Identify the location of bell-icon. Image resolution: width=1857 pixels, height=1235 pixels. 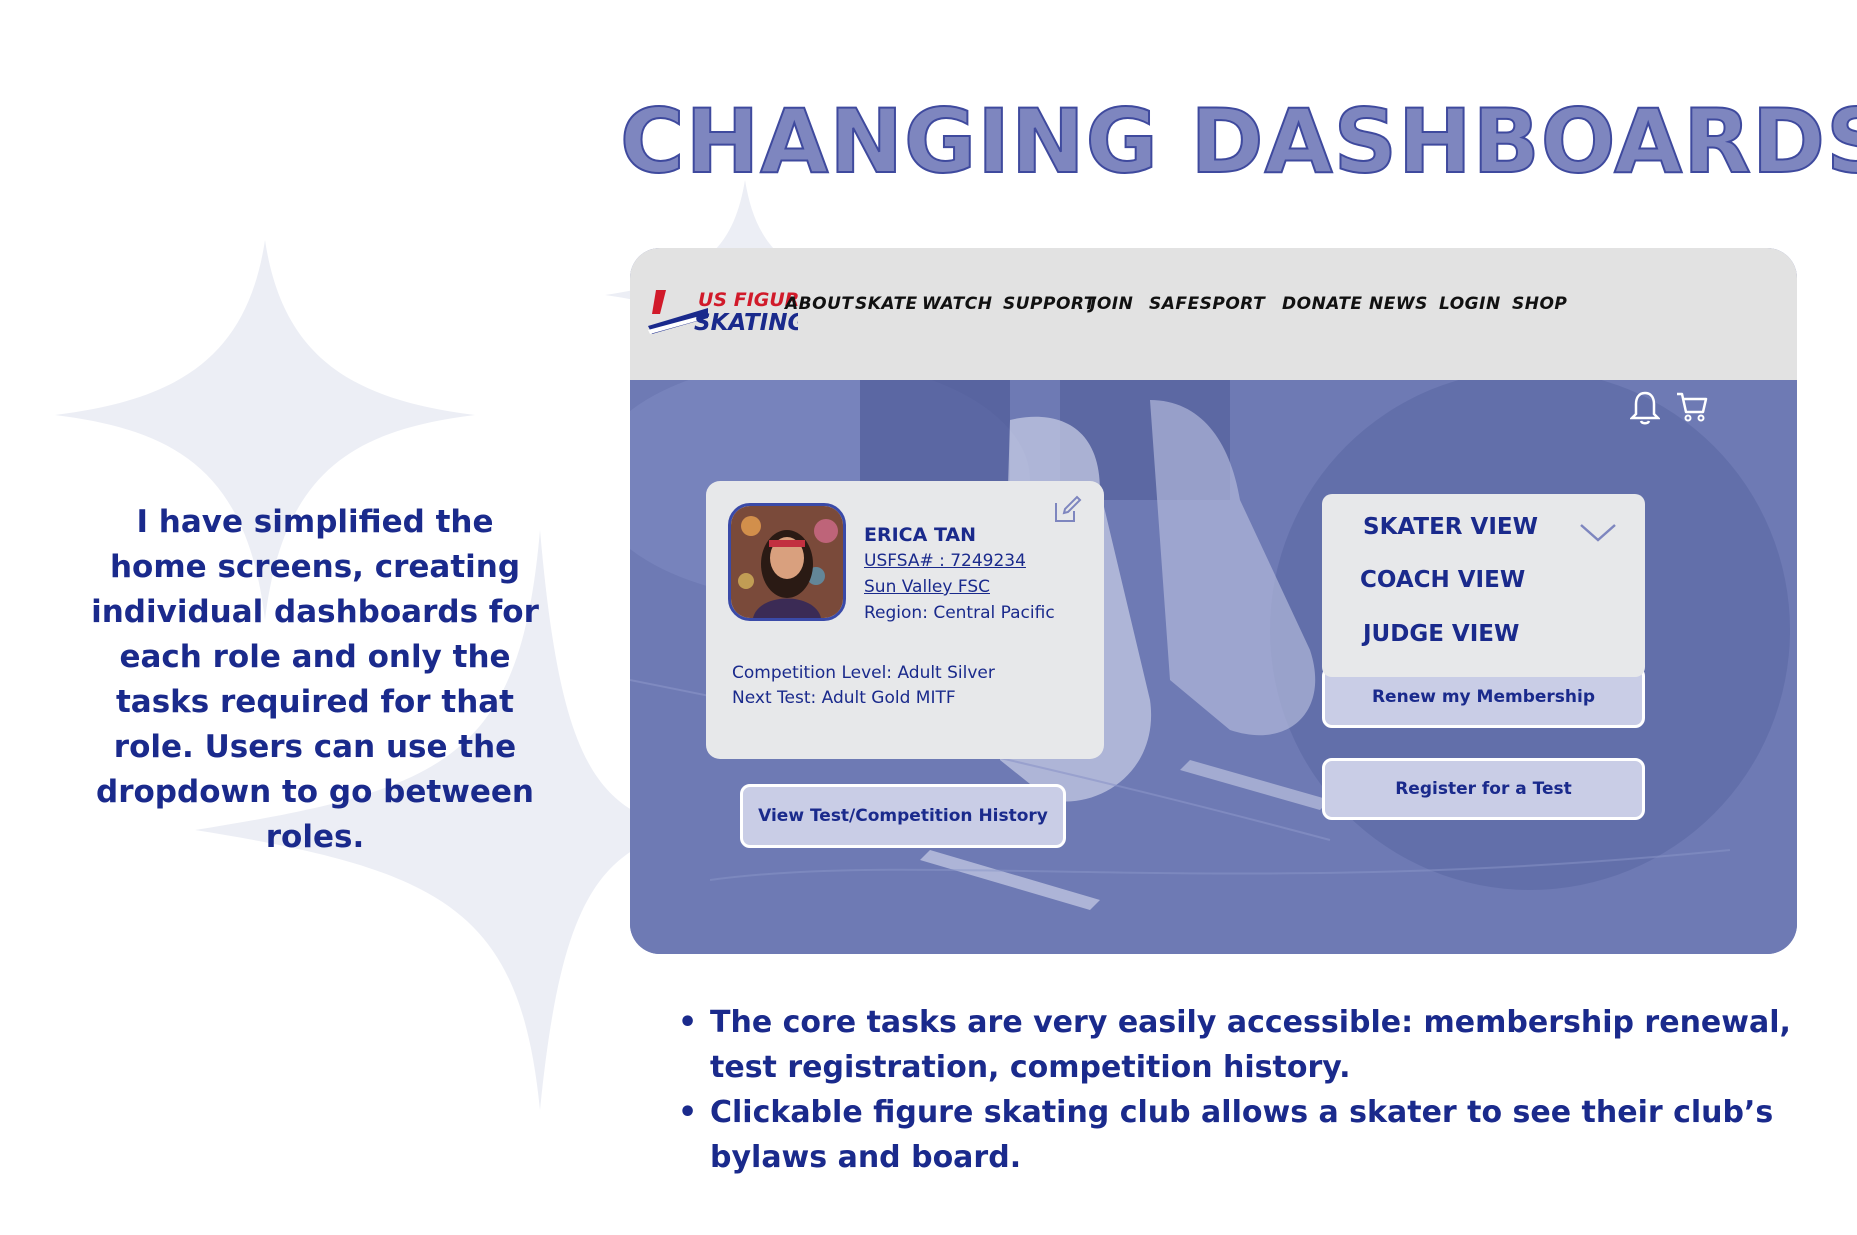
(1645, 408).